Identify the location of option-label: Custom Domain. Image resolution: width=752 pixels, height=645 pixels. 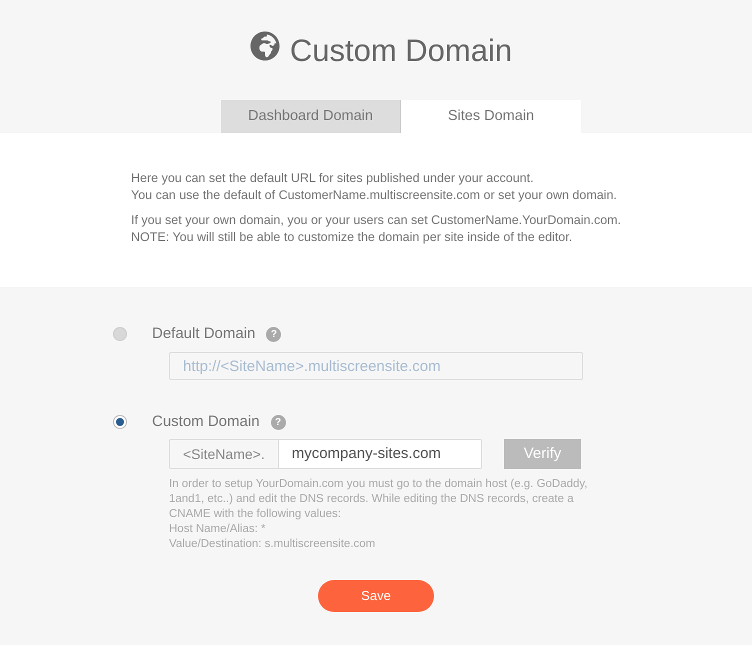
(206, 422).